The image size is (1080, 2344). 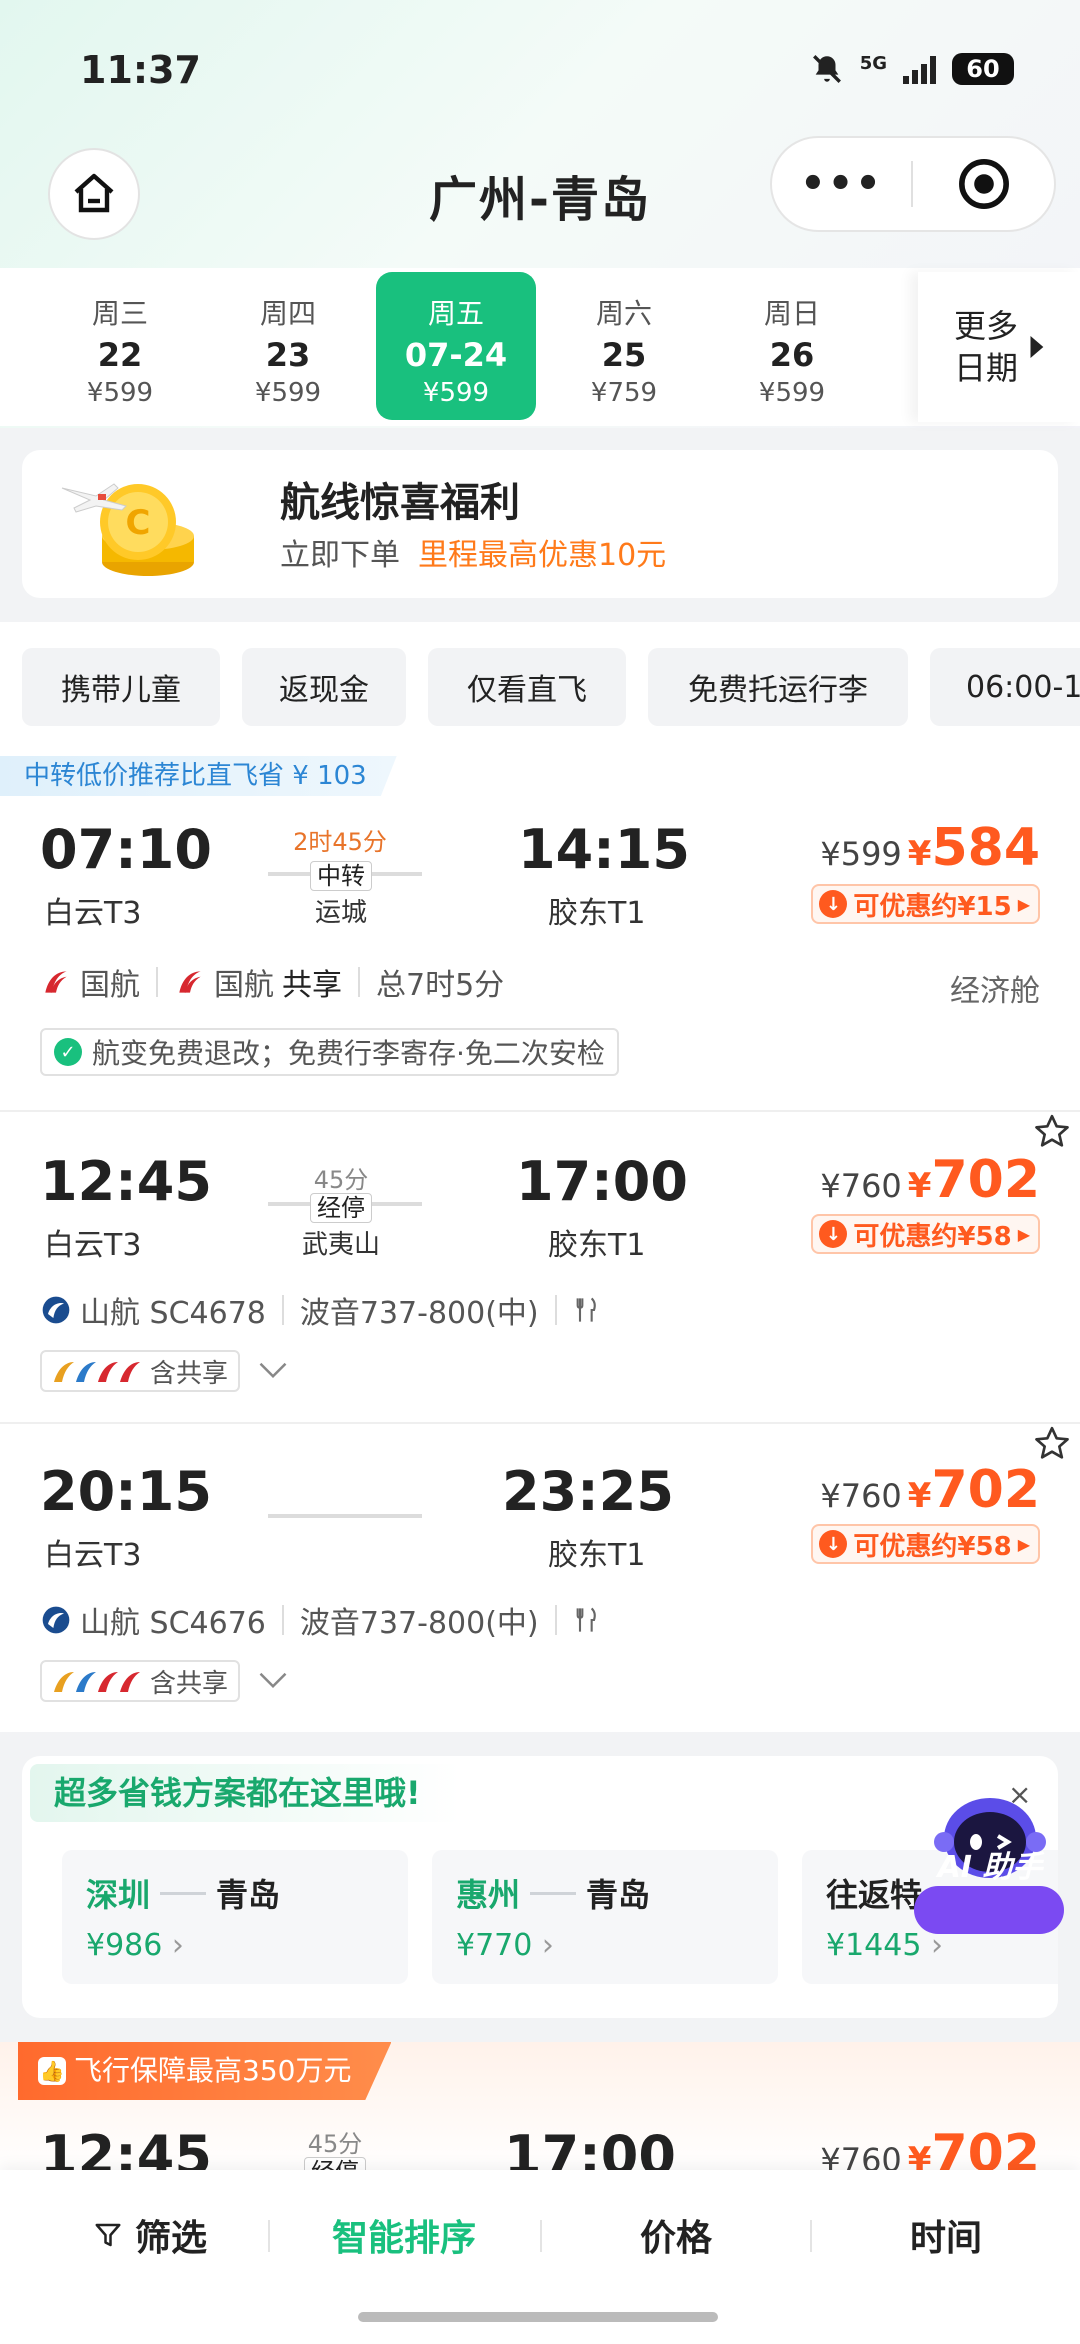 I want to click on smart-sort-button: 智能排序, so click(x=404, y=2235).